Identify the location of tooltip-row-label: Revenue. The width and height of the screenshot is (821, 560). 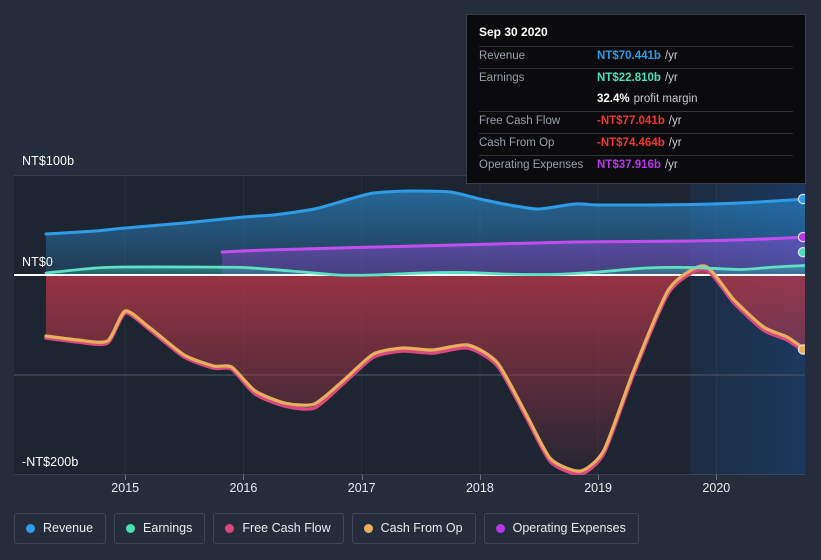
(502, 56).